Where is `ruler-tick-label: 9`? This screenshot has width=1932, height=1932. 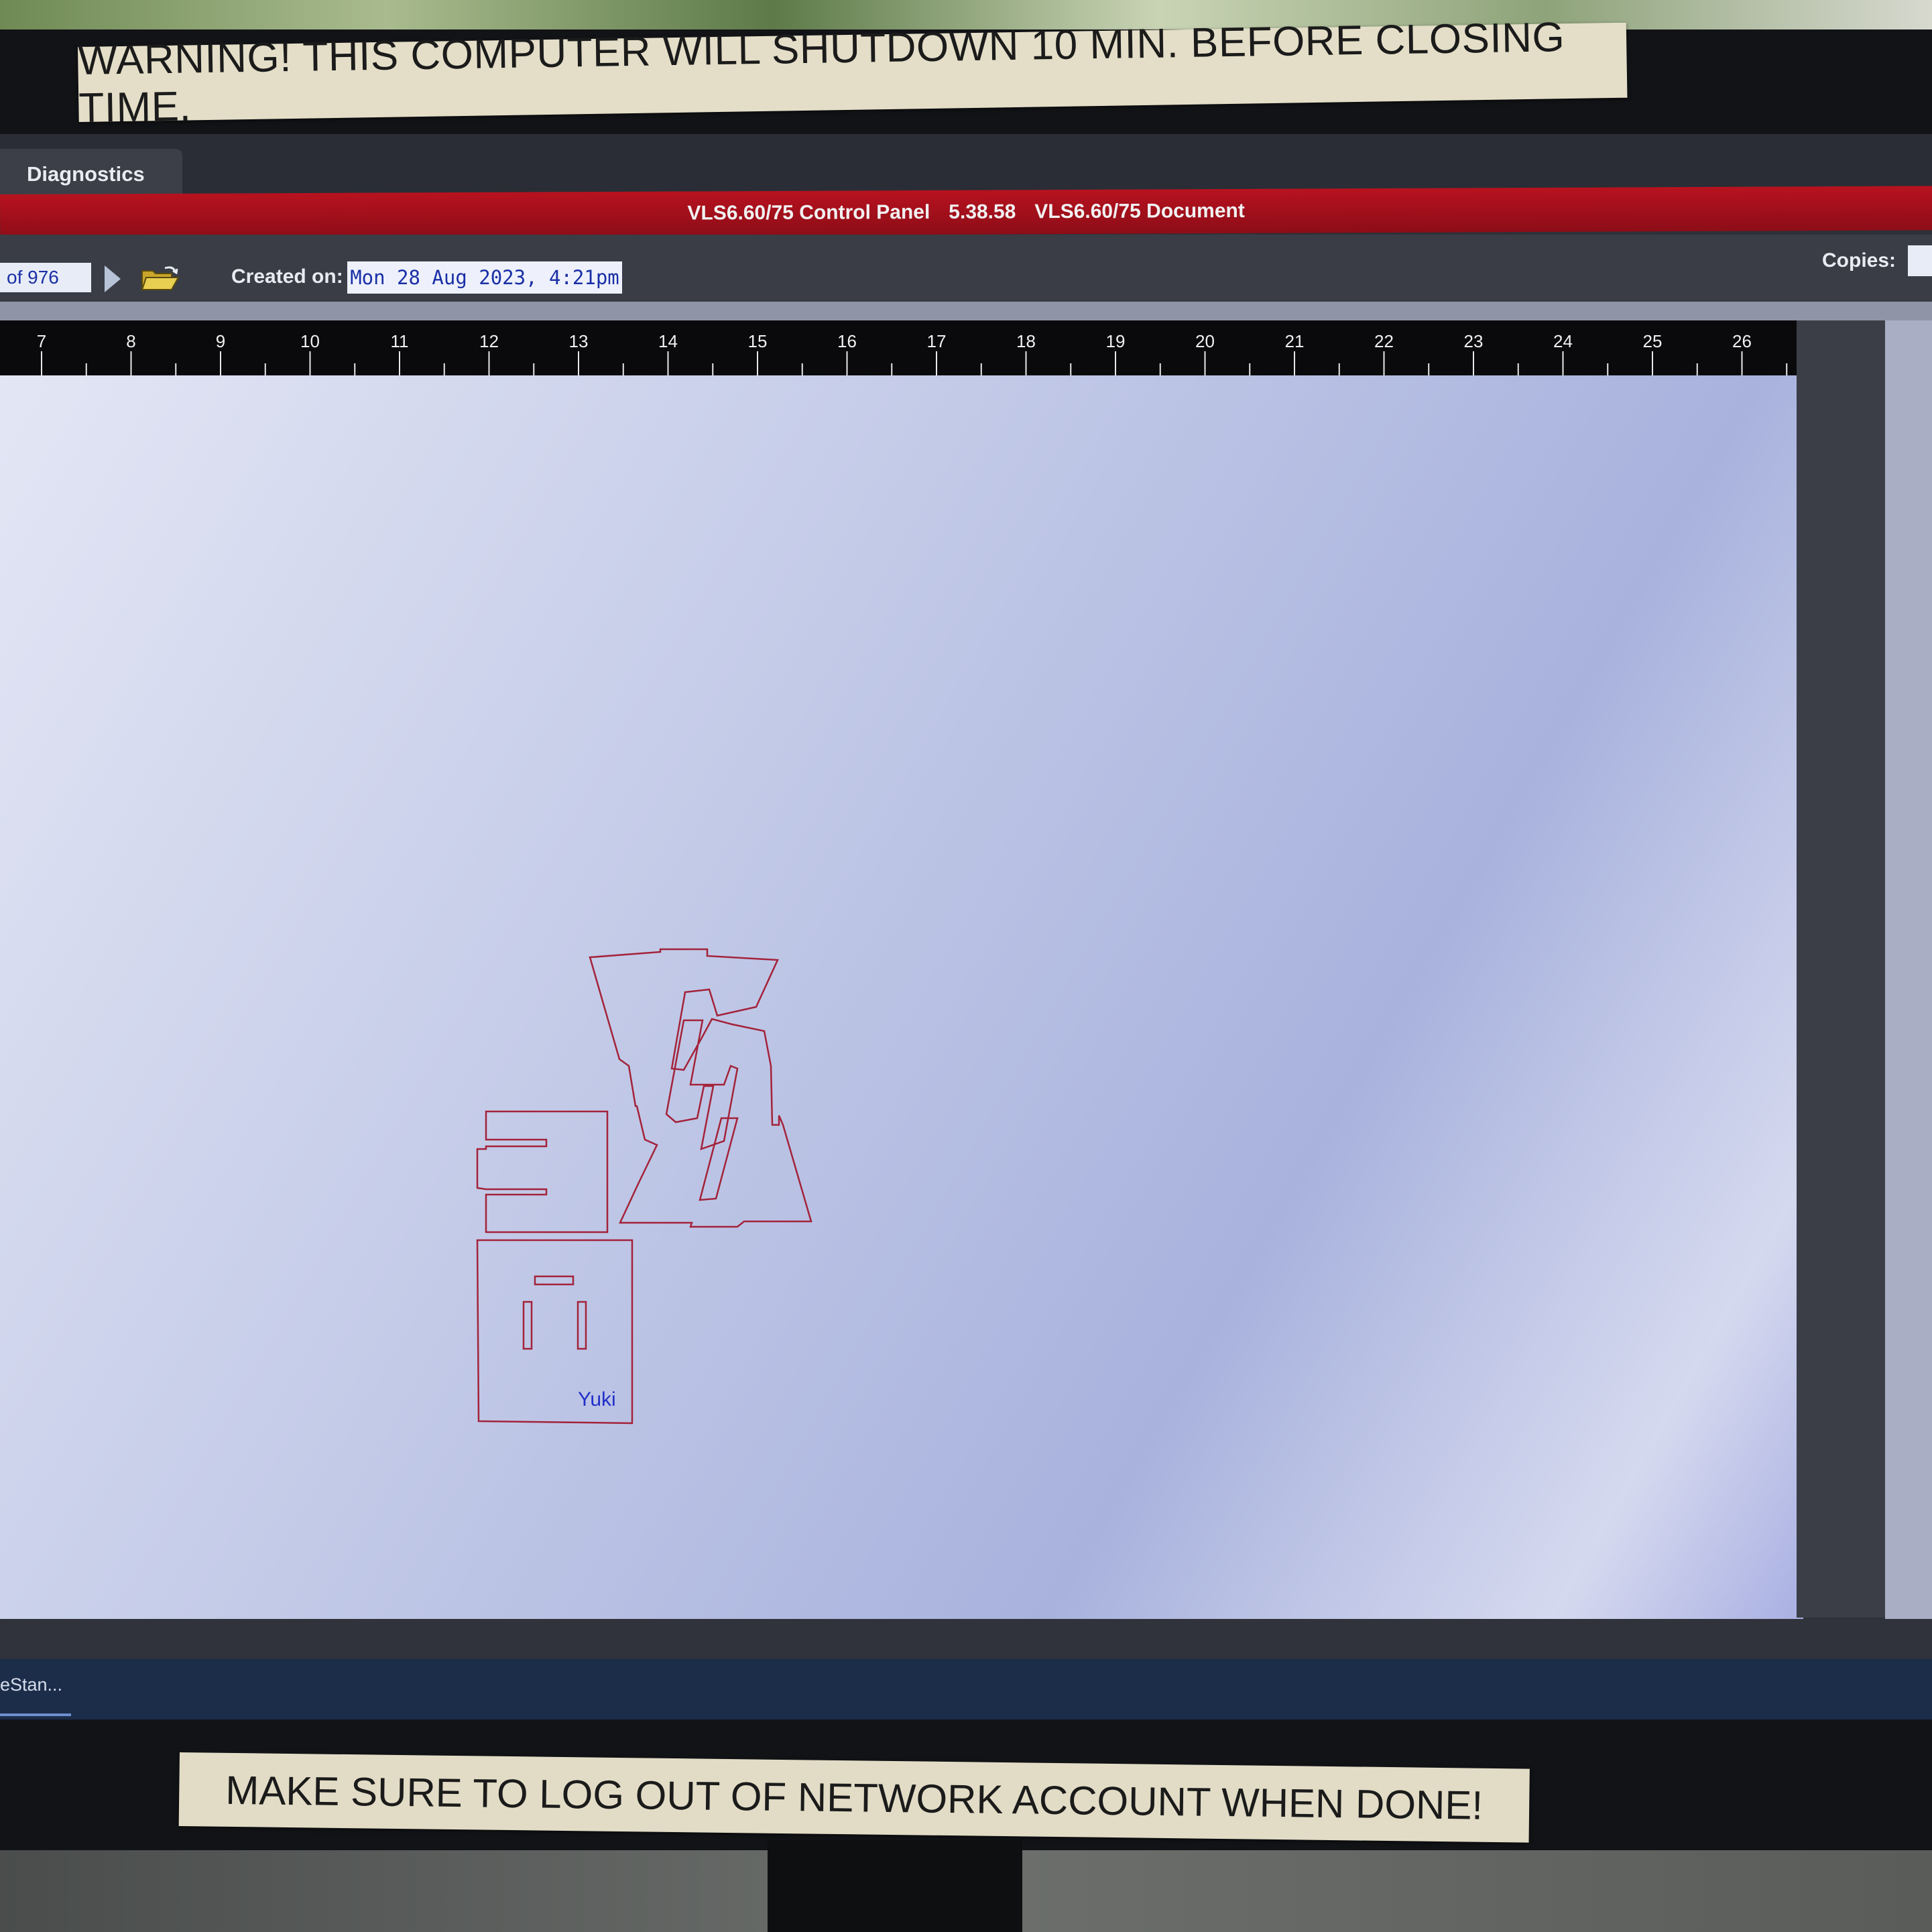 ruler-tick-label: 9 is located at coordinates (220, 341).